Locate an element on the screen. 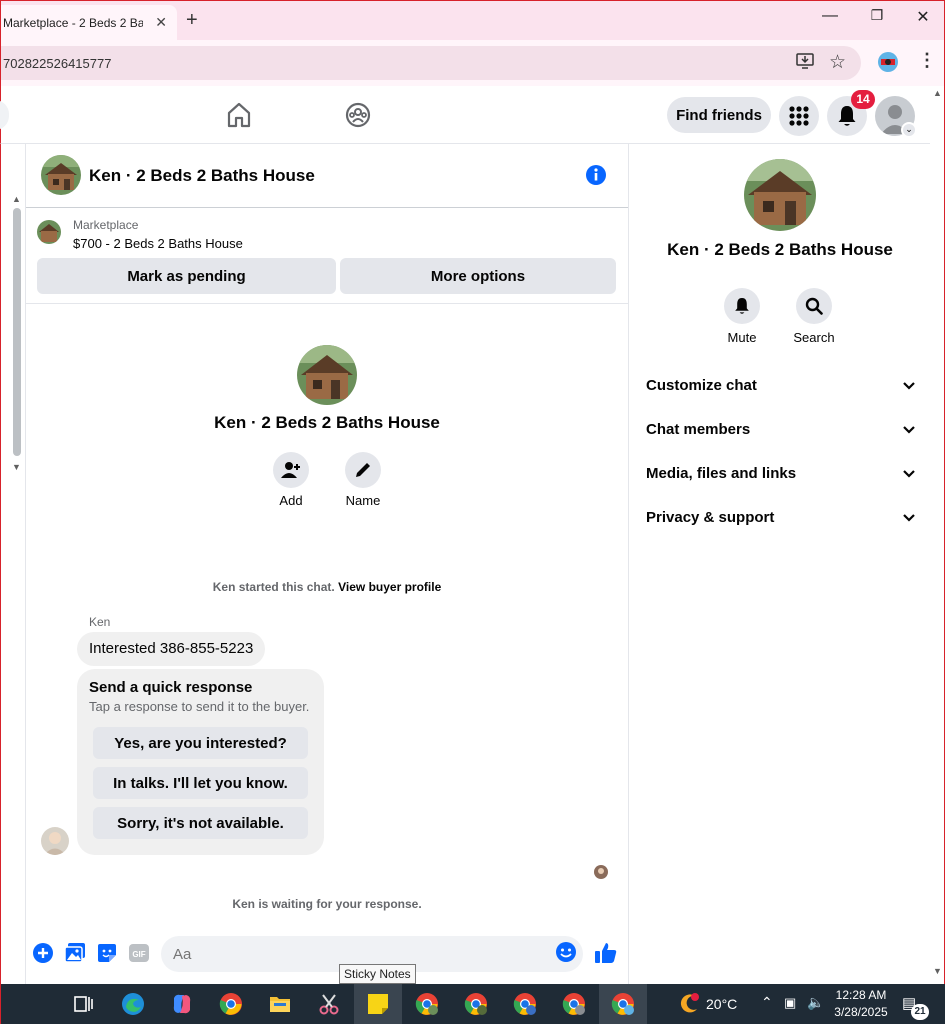  bell-icon is located at coordinates (847, 116).